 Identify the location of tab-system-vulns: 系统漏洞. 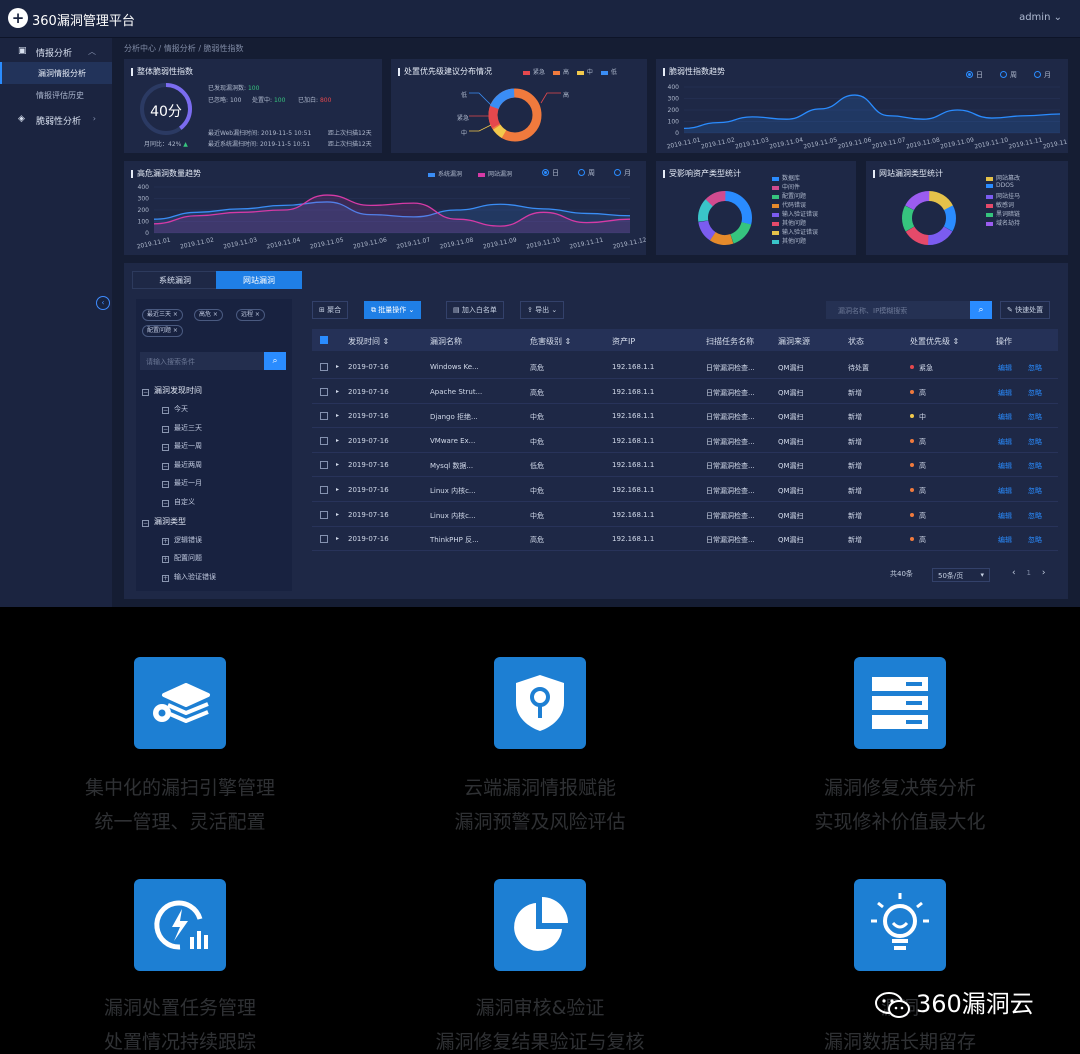
(175, 280).